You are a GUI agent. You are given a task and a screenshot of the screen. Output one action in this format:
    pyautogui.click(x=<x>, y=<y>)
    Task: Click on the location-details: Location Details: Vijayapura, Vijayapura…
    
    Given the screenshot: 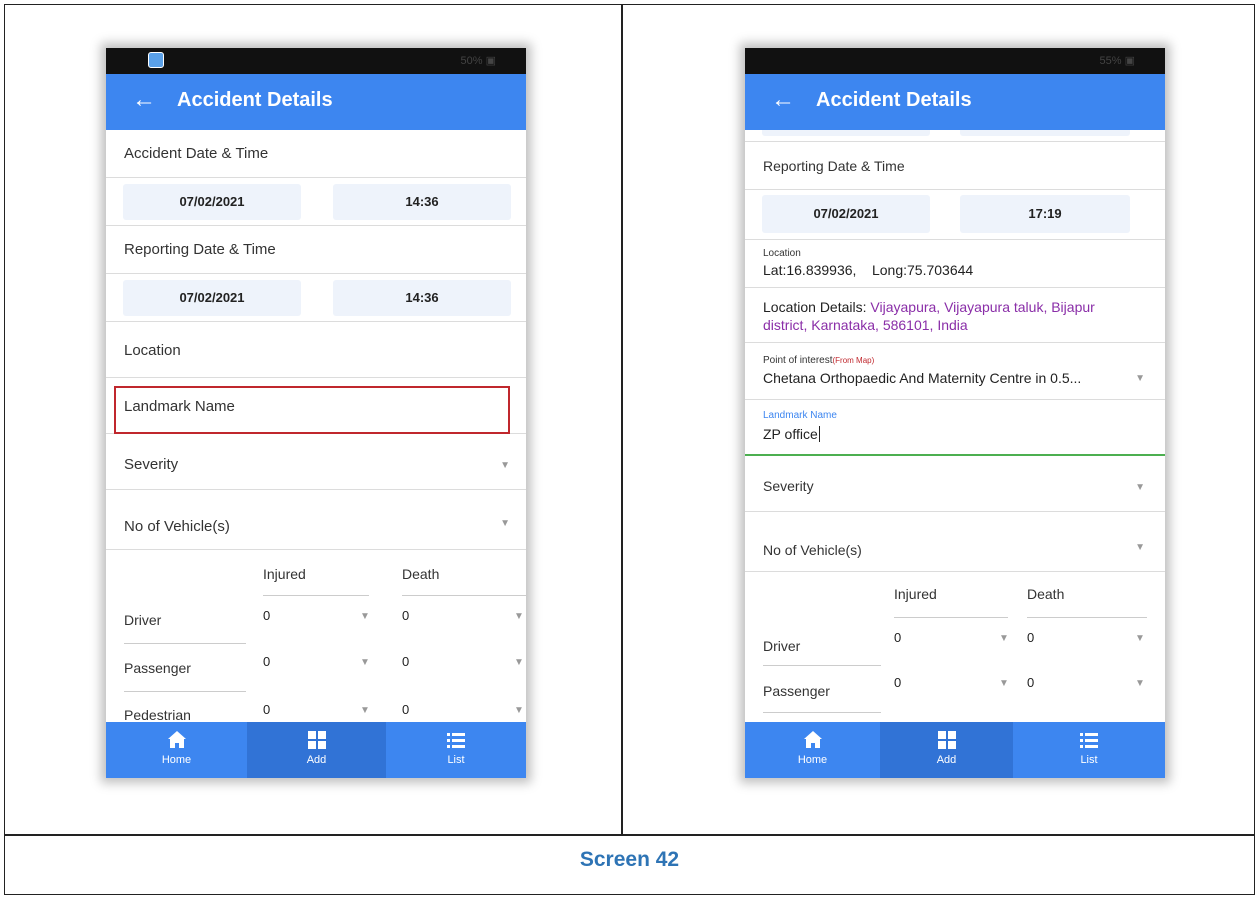 What is the action you would take?
    pyautogui.click(x=960, y=316)
    